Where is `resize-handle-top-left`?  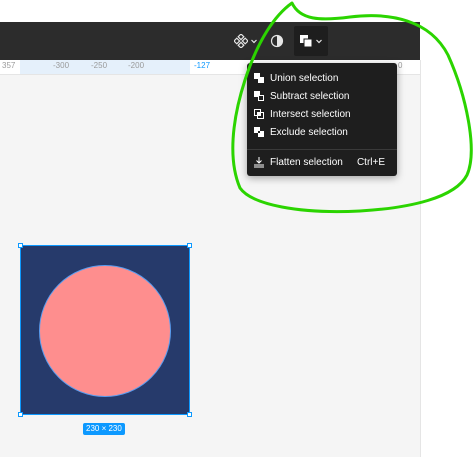
resize-handle-top-left is located at coordinates (20, 245).